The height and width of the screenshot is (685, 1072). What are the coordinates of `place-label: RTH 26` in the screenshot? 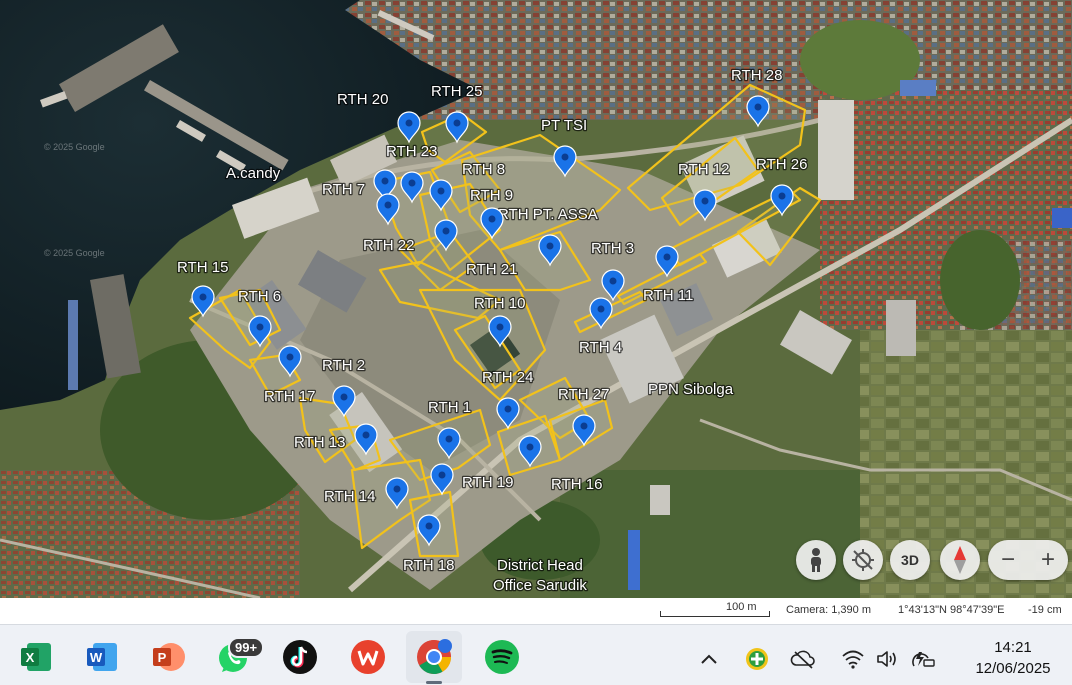 It's located at (781, 164).